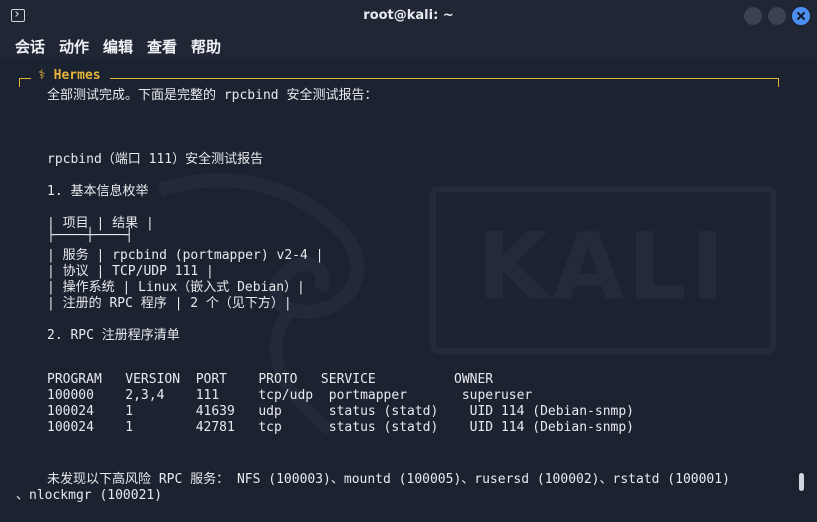 Image resolution: width=817 pixels, height=522 pixels. What do you see at coordinates (113, 335) in the screenshot?
I see `section-heading-2: 2. RPC 注册程序清单` at bounding box center [113, 335].